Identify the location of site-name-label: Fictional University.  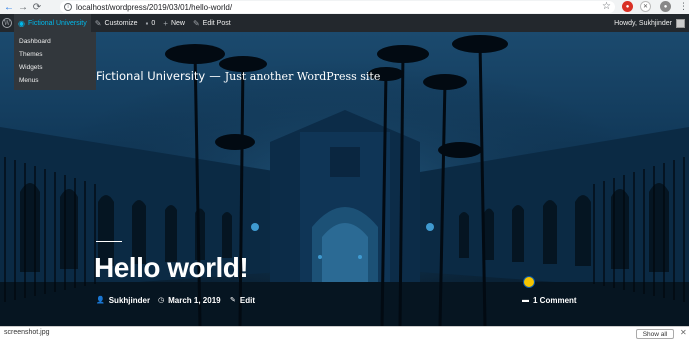
(57, 23).